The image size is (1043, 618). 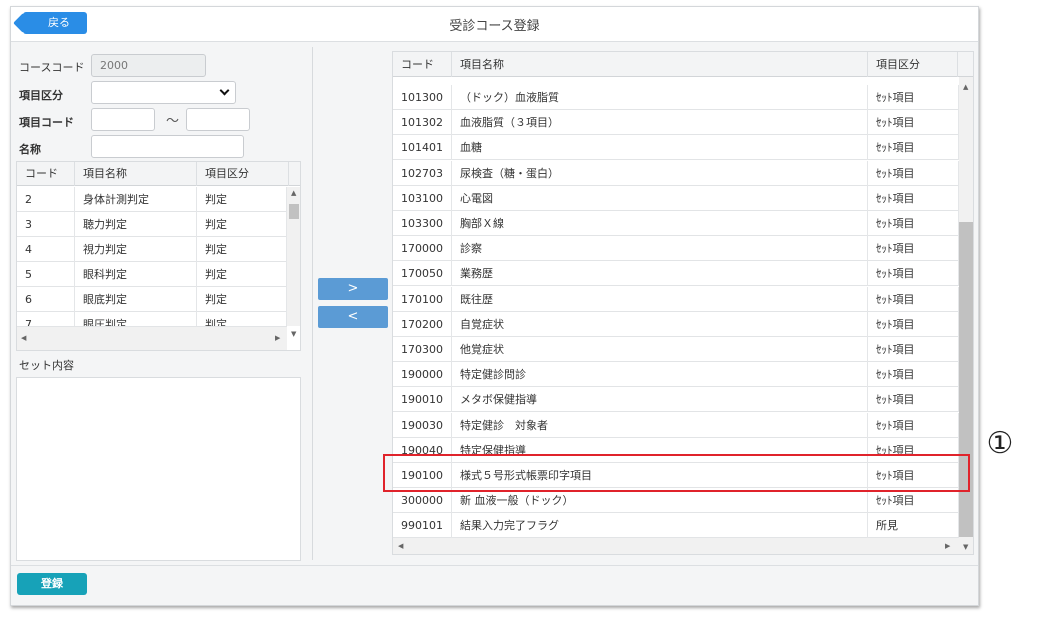 I want to click on cell-code: 170000, so click(x=422, y=249).